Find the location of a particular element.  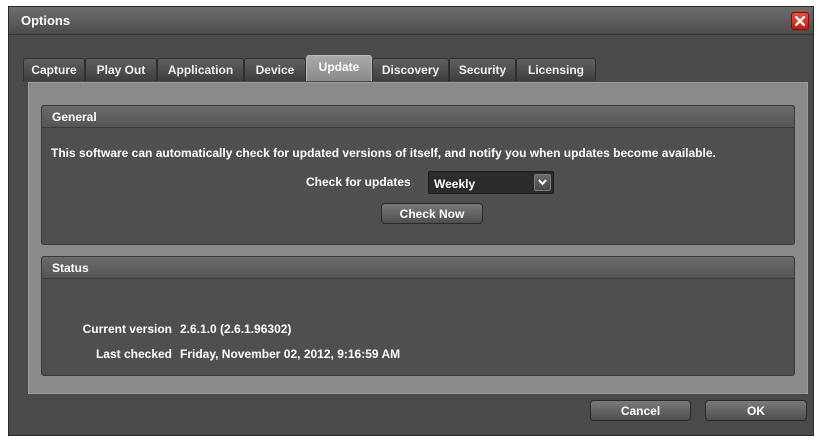

title-bar: Options is located at coordinates (411, 21).